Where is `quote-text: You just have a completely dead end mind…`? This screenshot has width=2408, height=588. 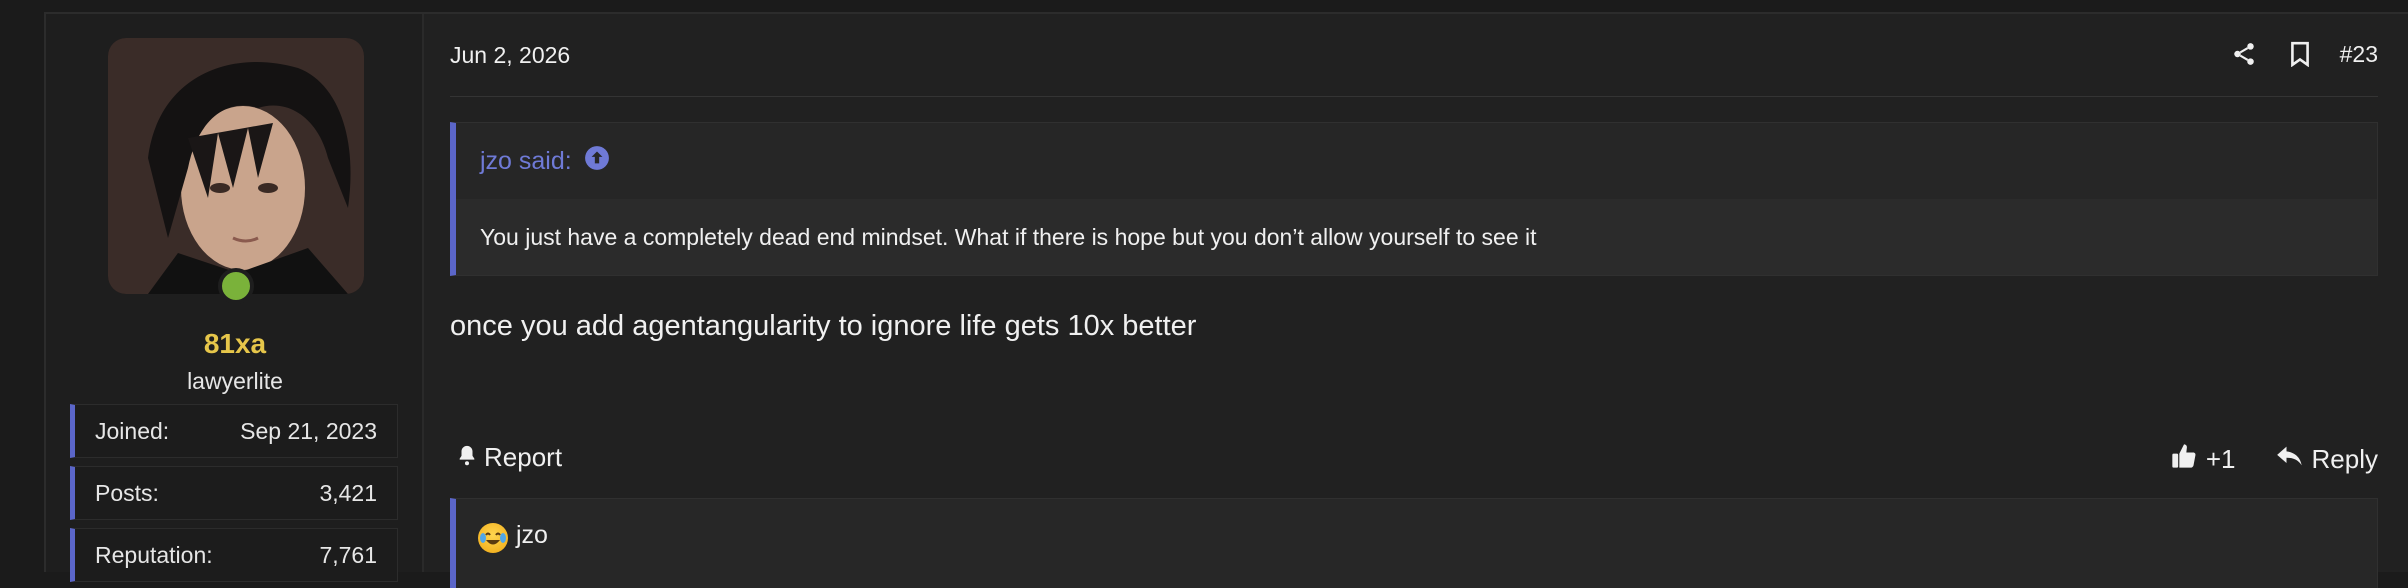 quote-text: You just have a completely dead end mind… is located at coordinates (1416, 237).